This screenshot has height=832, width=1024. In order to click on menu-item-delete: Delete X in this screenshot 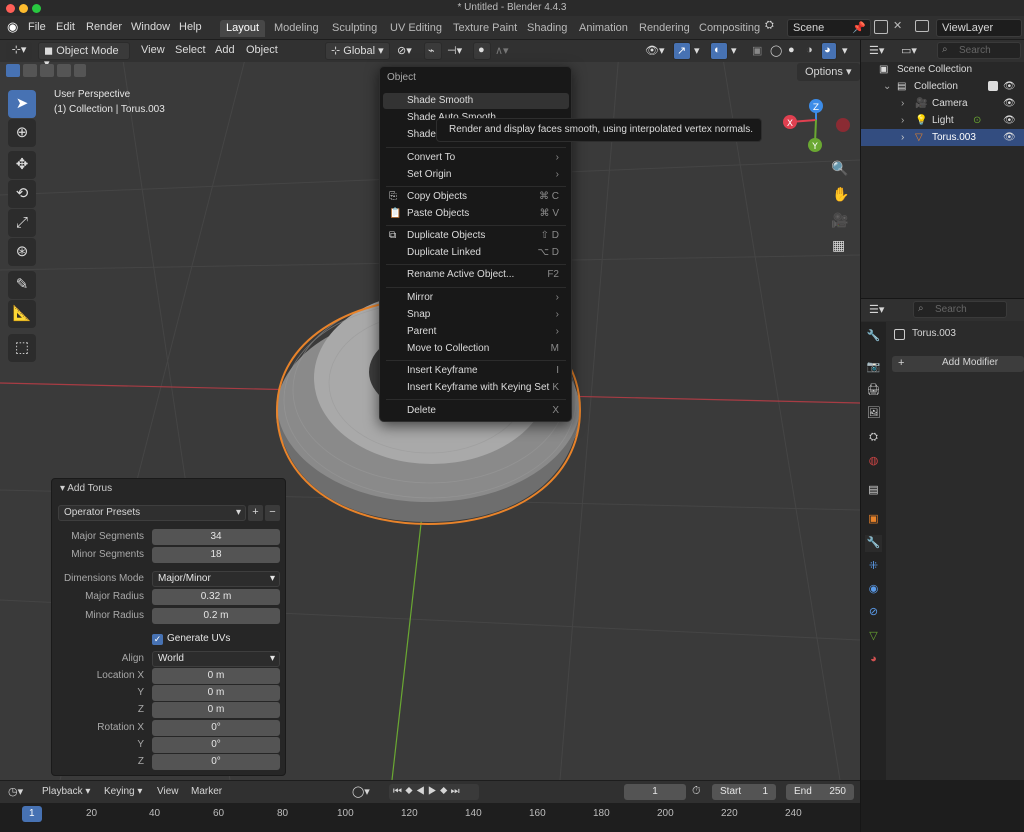, I will do `click(476, 411)`.